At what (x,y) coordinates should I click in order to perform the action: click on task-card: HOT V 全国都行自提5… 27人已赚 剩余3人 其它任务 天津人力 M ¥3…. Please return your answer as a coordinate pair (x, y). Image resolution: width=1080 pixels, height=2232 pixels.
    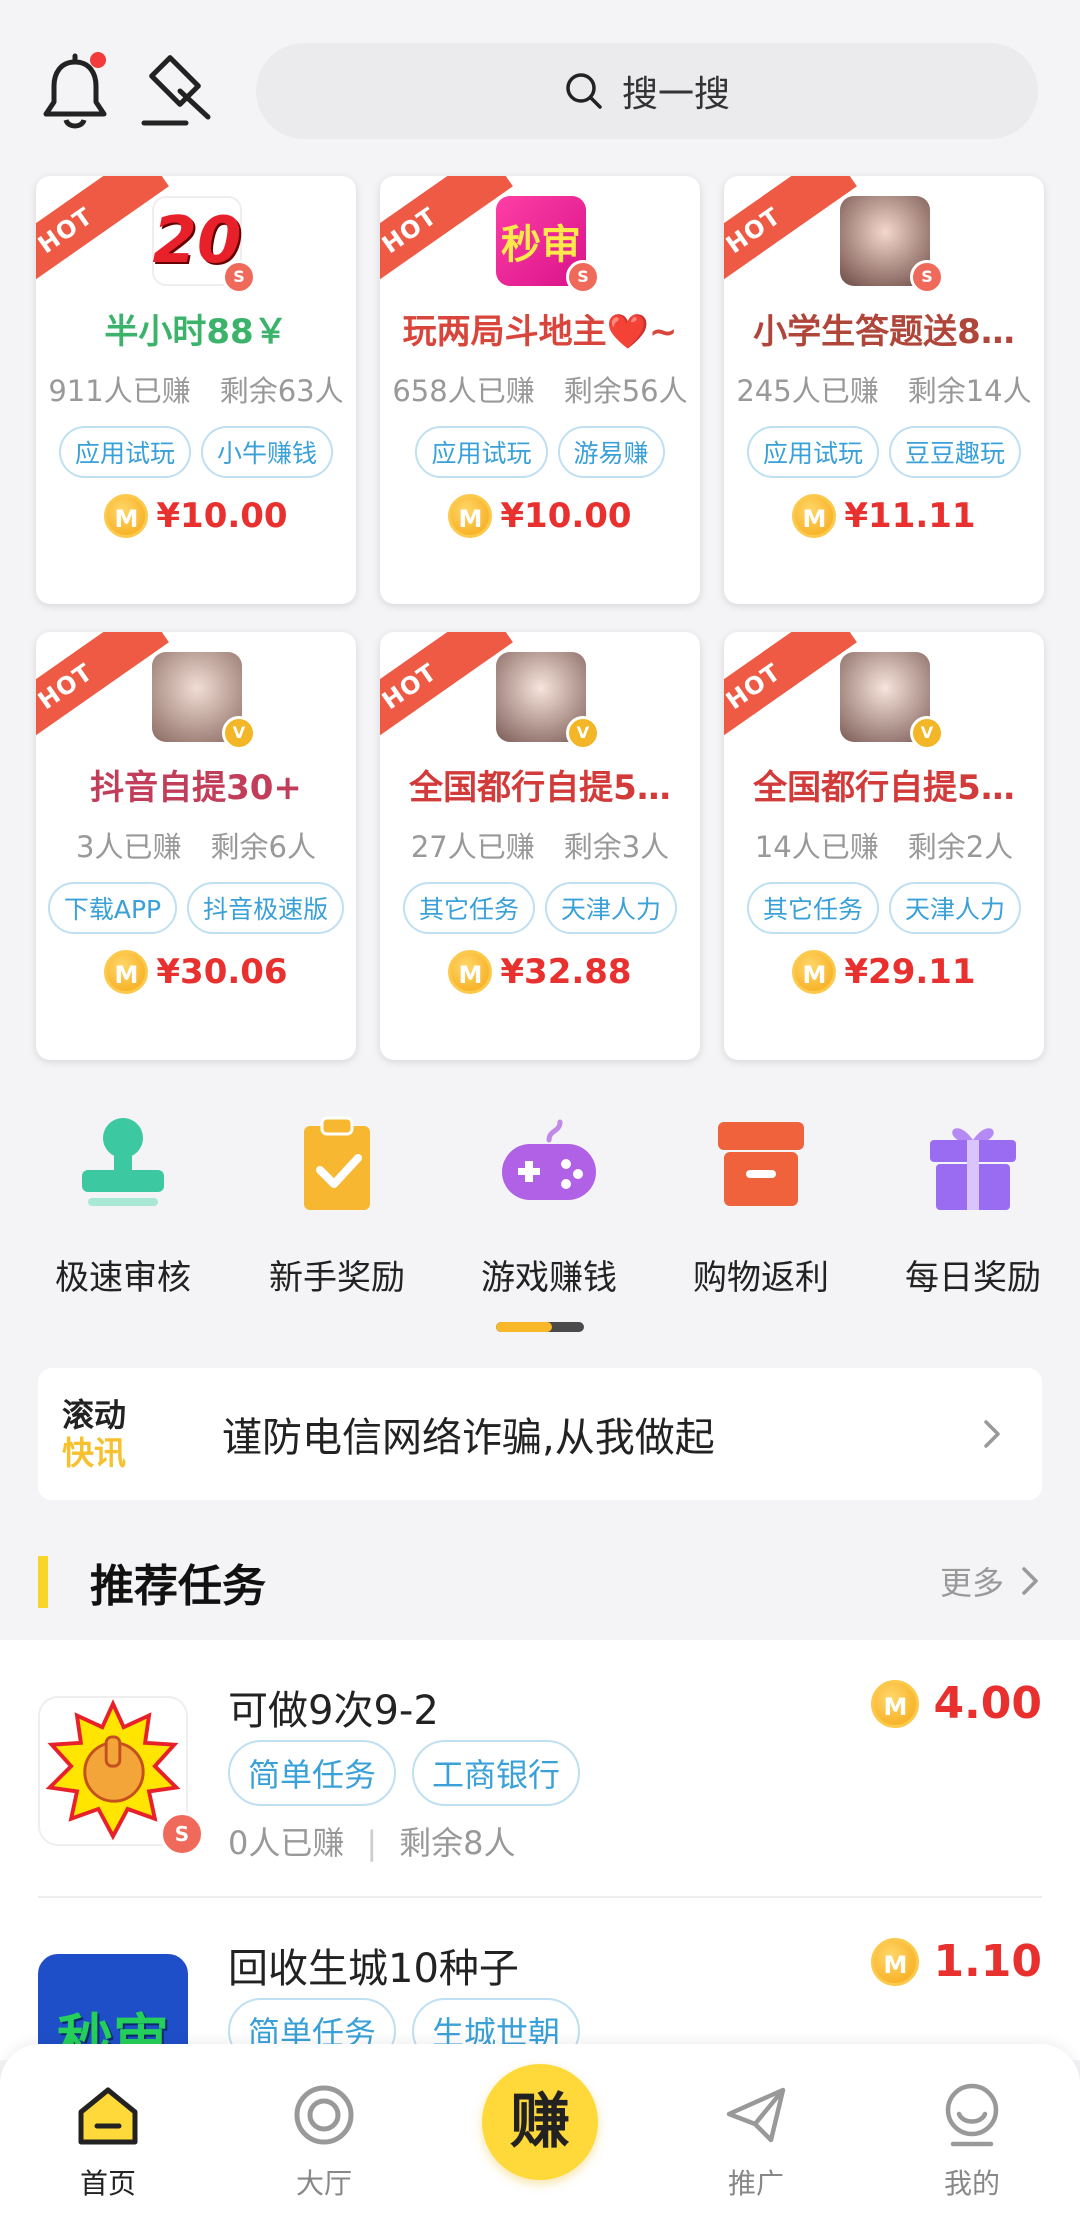
    Looking at the image, I should click on (540, 846).